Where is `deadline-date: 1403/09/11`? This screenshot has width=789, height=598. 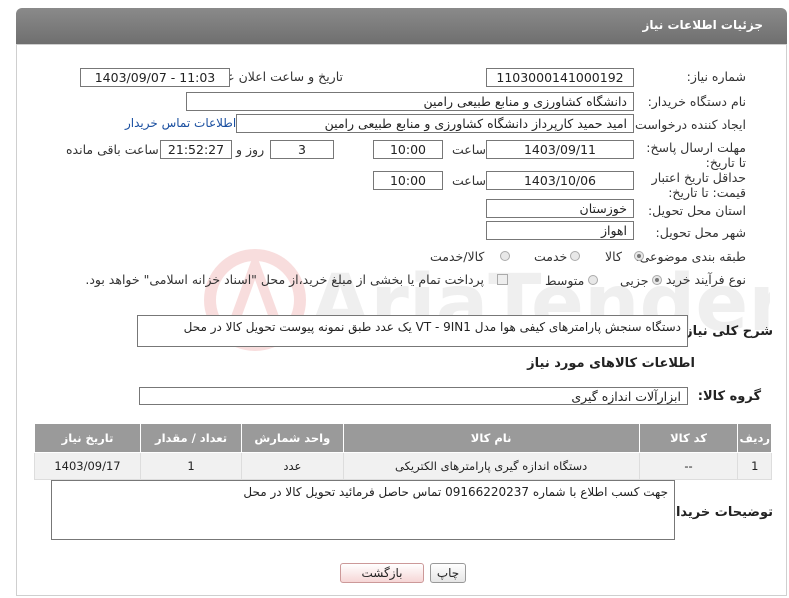 deadline-date: 1403/09/11 is located at coordinates (560, 149).